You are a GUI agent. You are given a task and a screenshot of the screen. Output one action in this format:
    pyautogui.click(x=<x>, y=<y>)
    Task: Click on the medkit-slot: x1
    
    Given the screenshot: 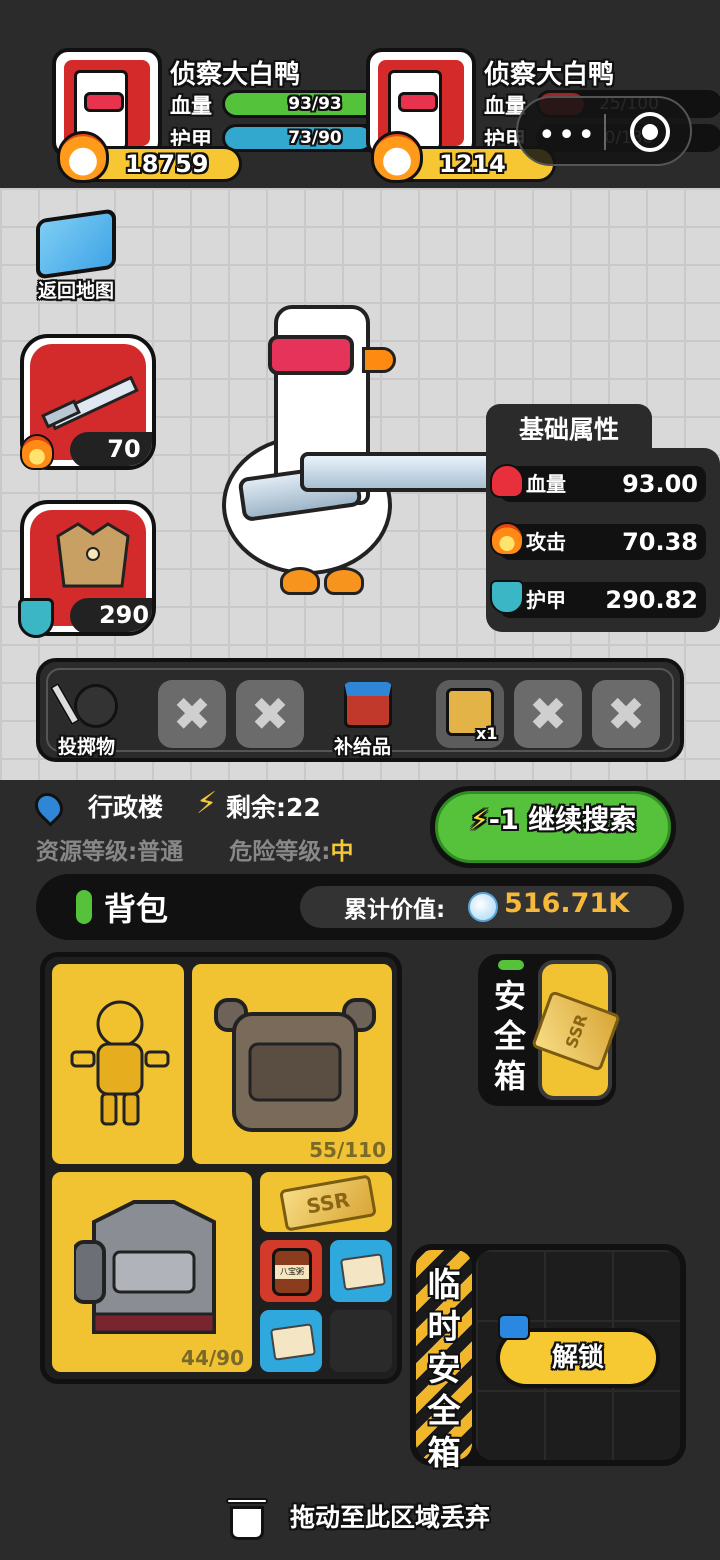 What is the action you would take?
    pyautogui.click(x=470, y=714)
    